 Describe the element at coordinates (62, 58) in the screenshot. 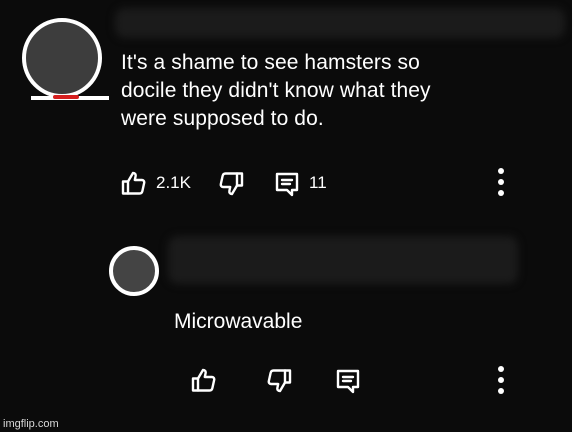

I see `commenter-avatar` at that location.